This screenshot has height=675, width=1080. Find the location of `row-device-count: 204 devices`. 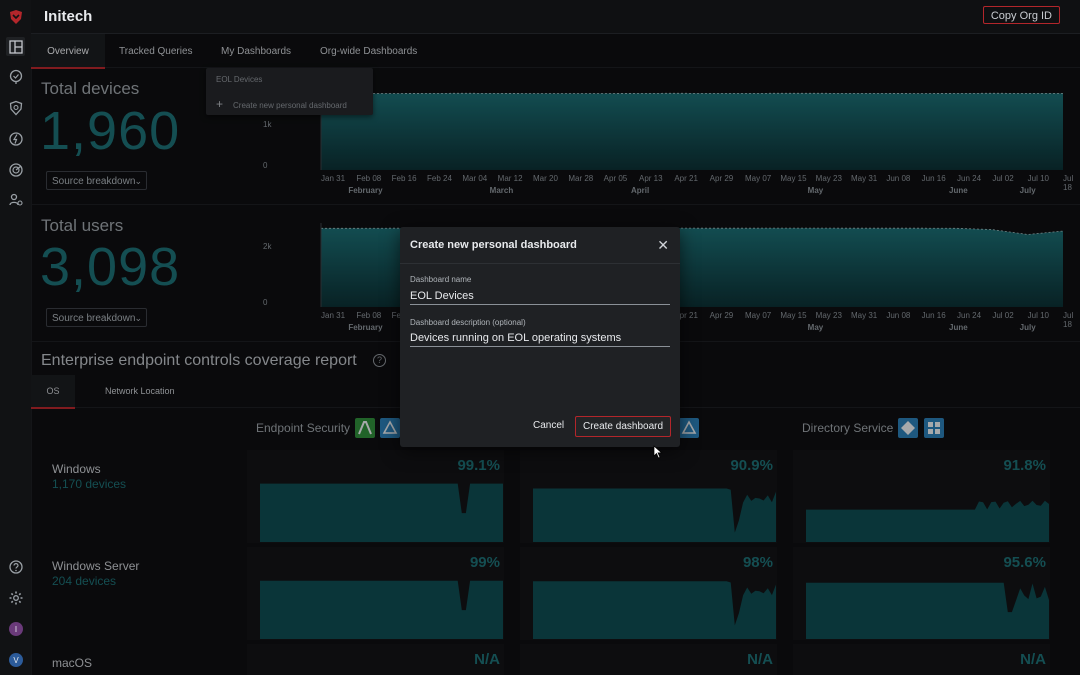

row-device-count: 204 devices is located at coordinates (84, 581).